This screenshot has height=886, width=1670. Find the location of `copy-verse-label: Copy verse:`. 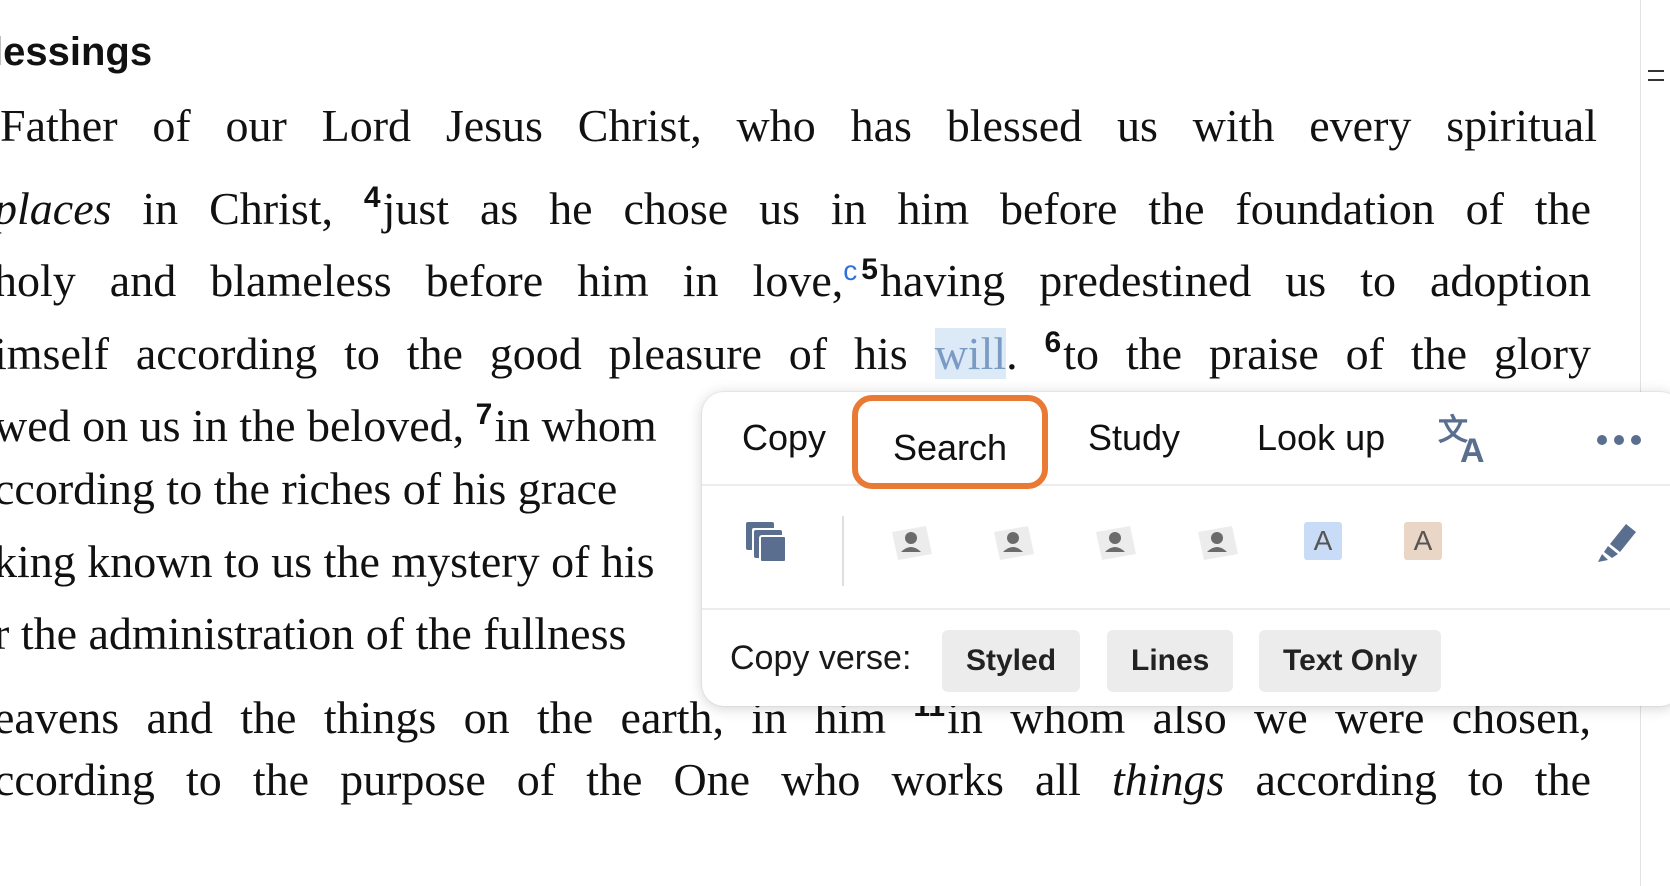

copy-verse-label: Copy verse: is located at coordinates (821, 658).